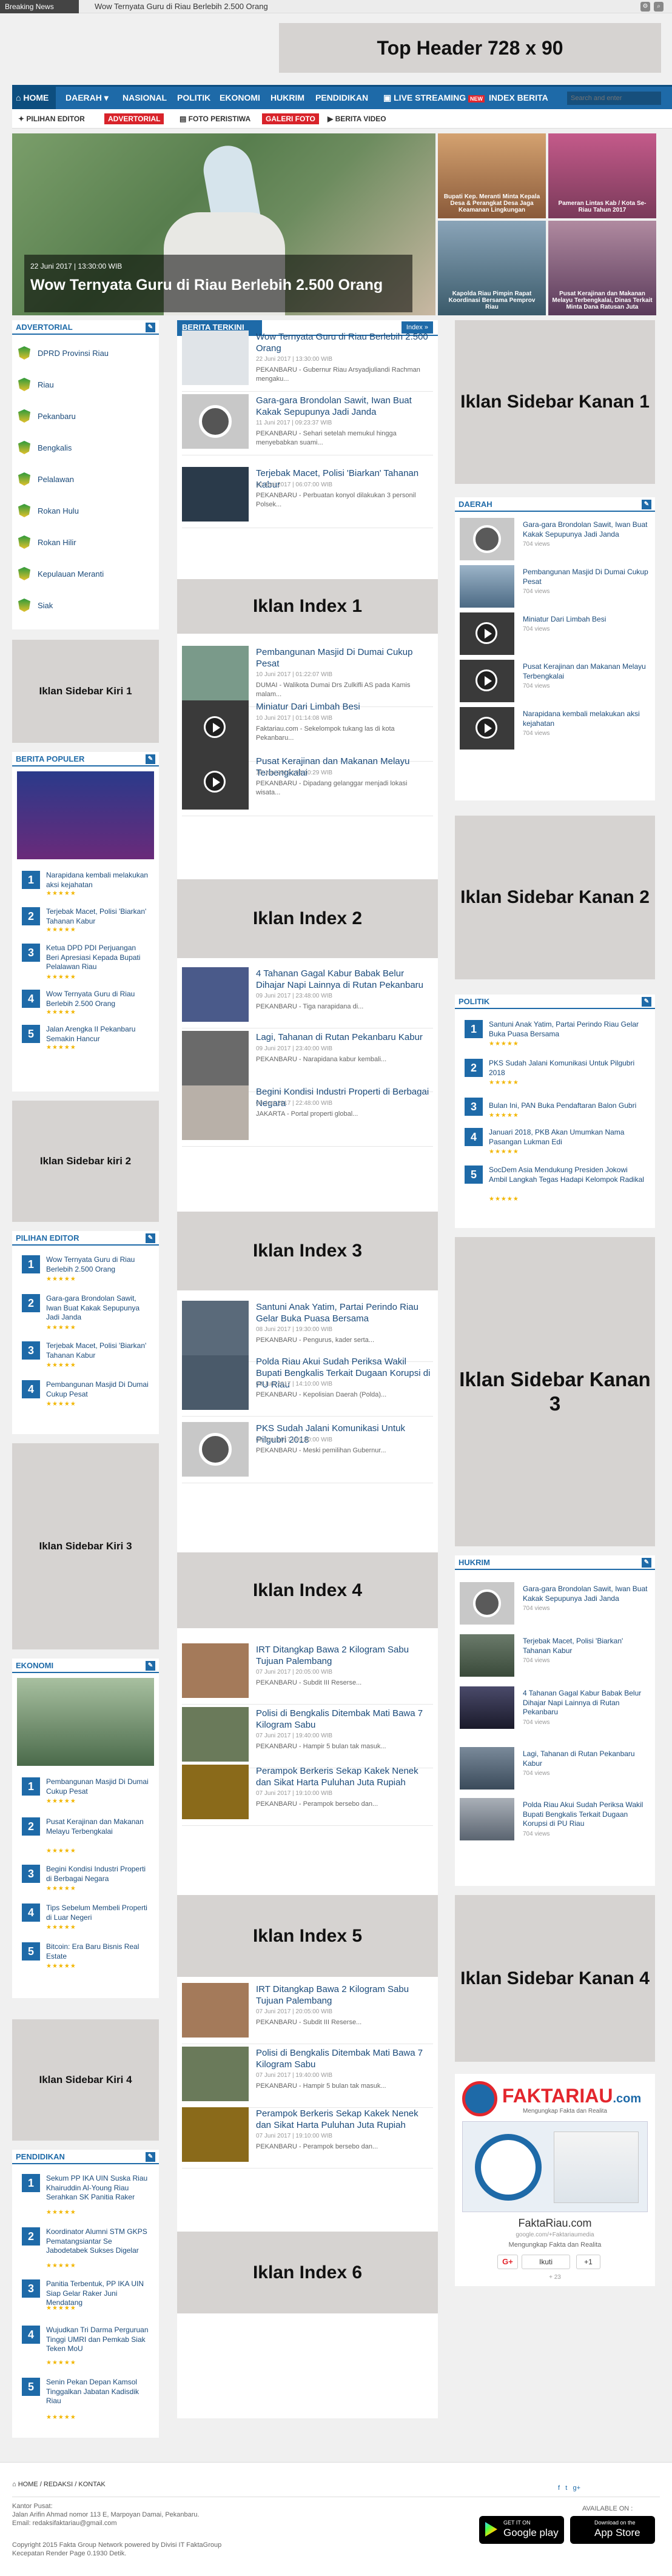  Describe the element at coordinates (51, 118) in the screenshot. I see `pilihan-editor-link: ✦ PILIHAN EDITOR` at that location.